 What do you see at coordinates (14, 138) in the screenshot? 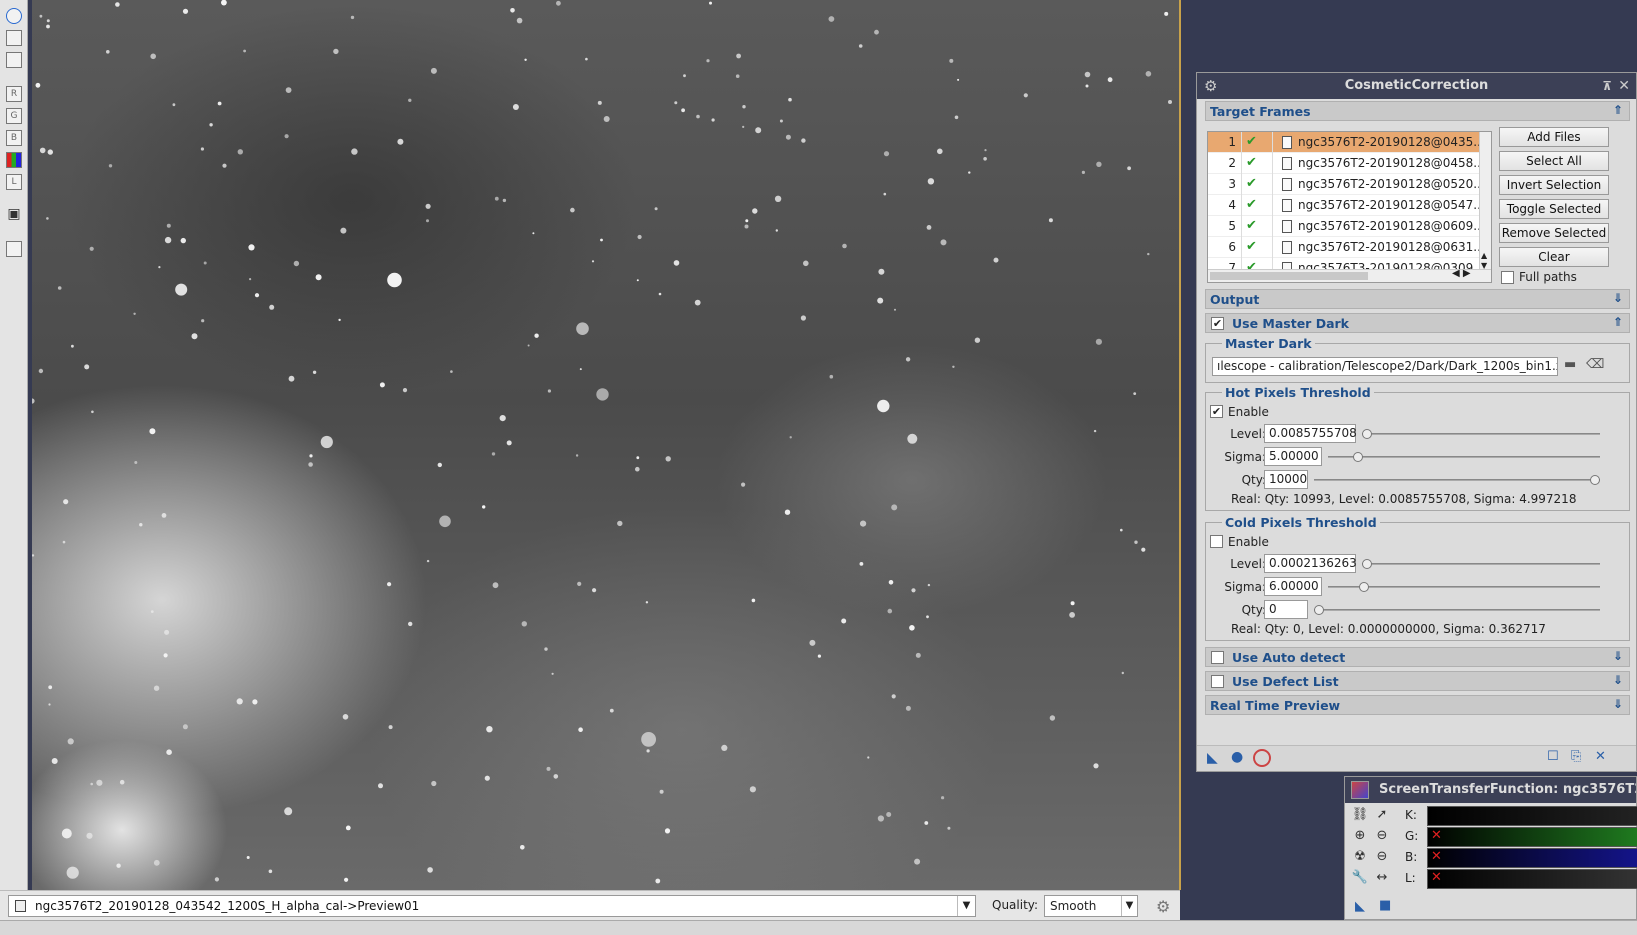
I see `channel-b-icon: B` at bounding box center [14, 138].